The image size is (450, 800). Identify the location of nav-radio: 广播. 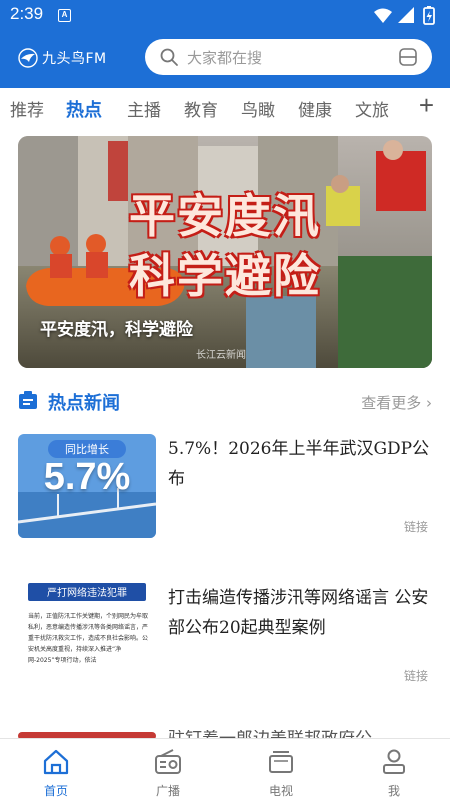
(168, 769).